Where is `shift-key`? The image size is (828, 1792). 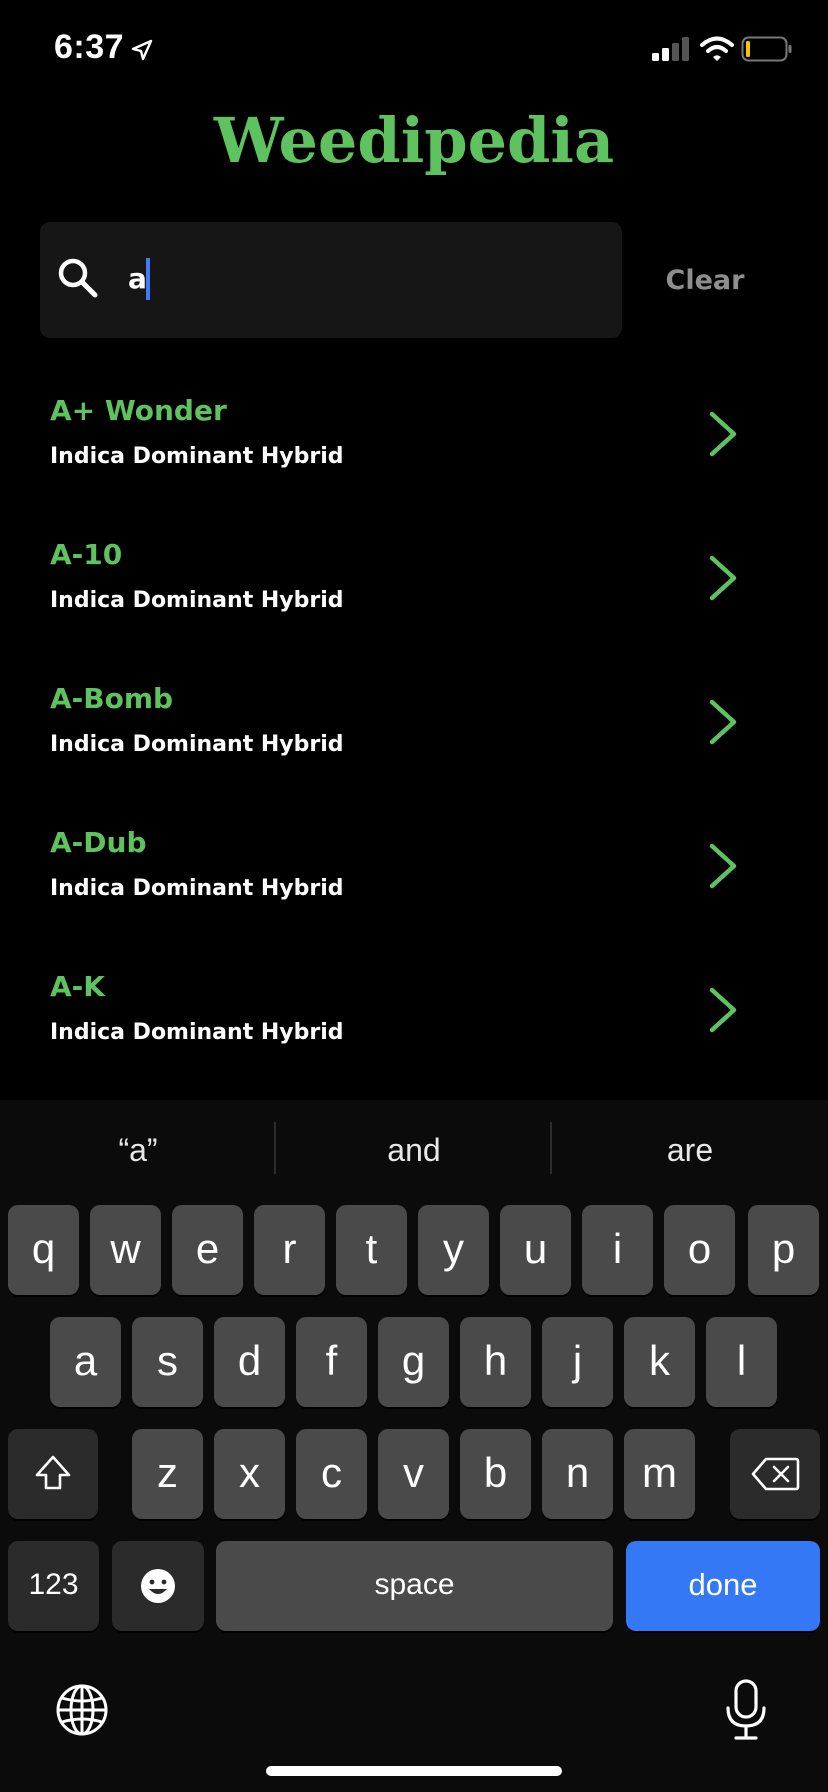
shift-key is located at coordinates (53, 1474).